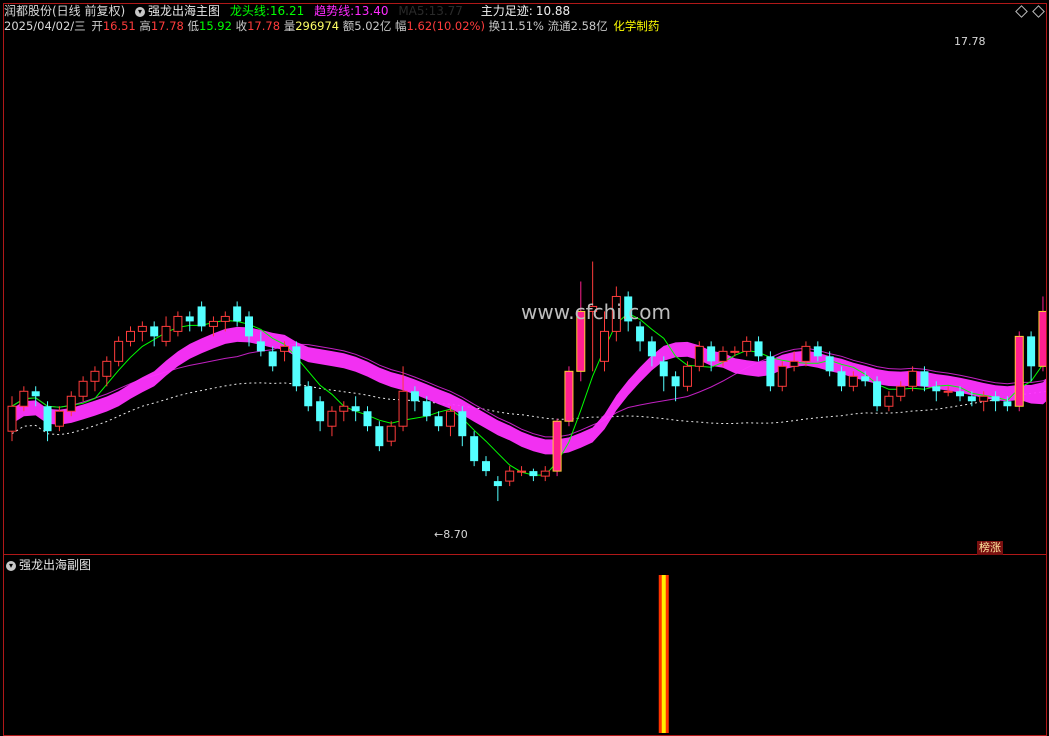  What do you see at coordinates (445, 11) in the screenshot?
I see `ma-value: 13.77` at bounding box center [445, 11].